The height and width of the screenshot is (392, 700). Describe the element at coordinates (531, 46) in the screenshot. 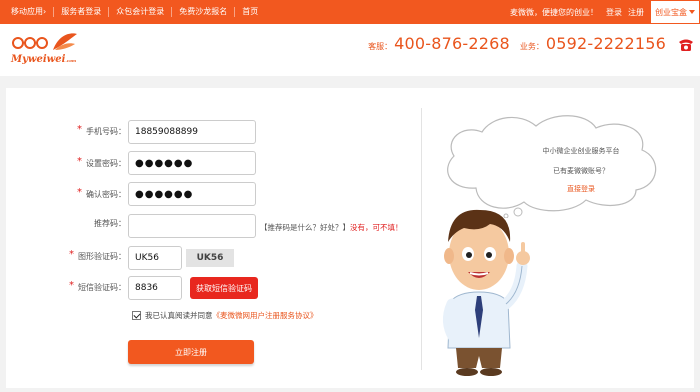

I see `business-label: 业务：` at that location.